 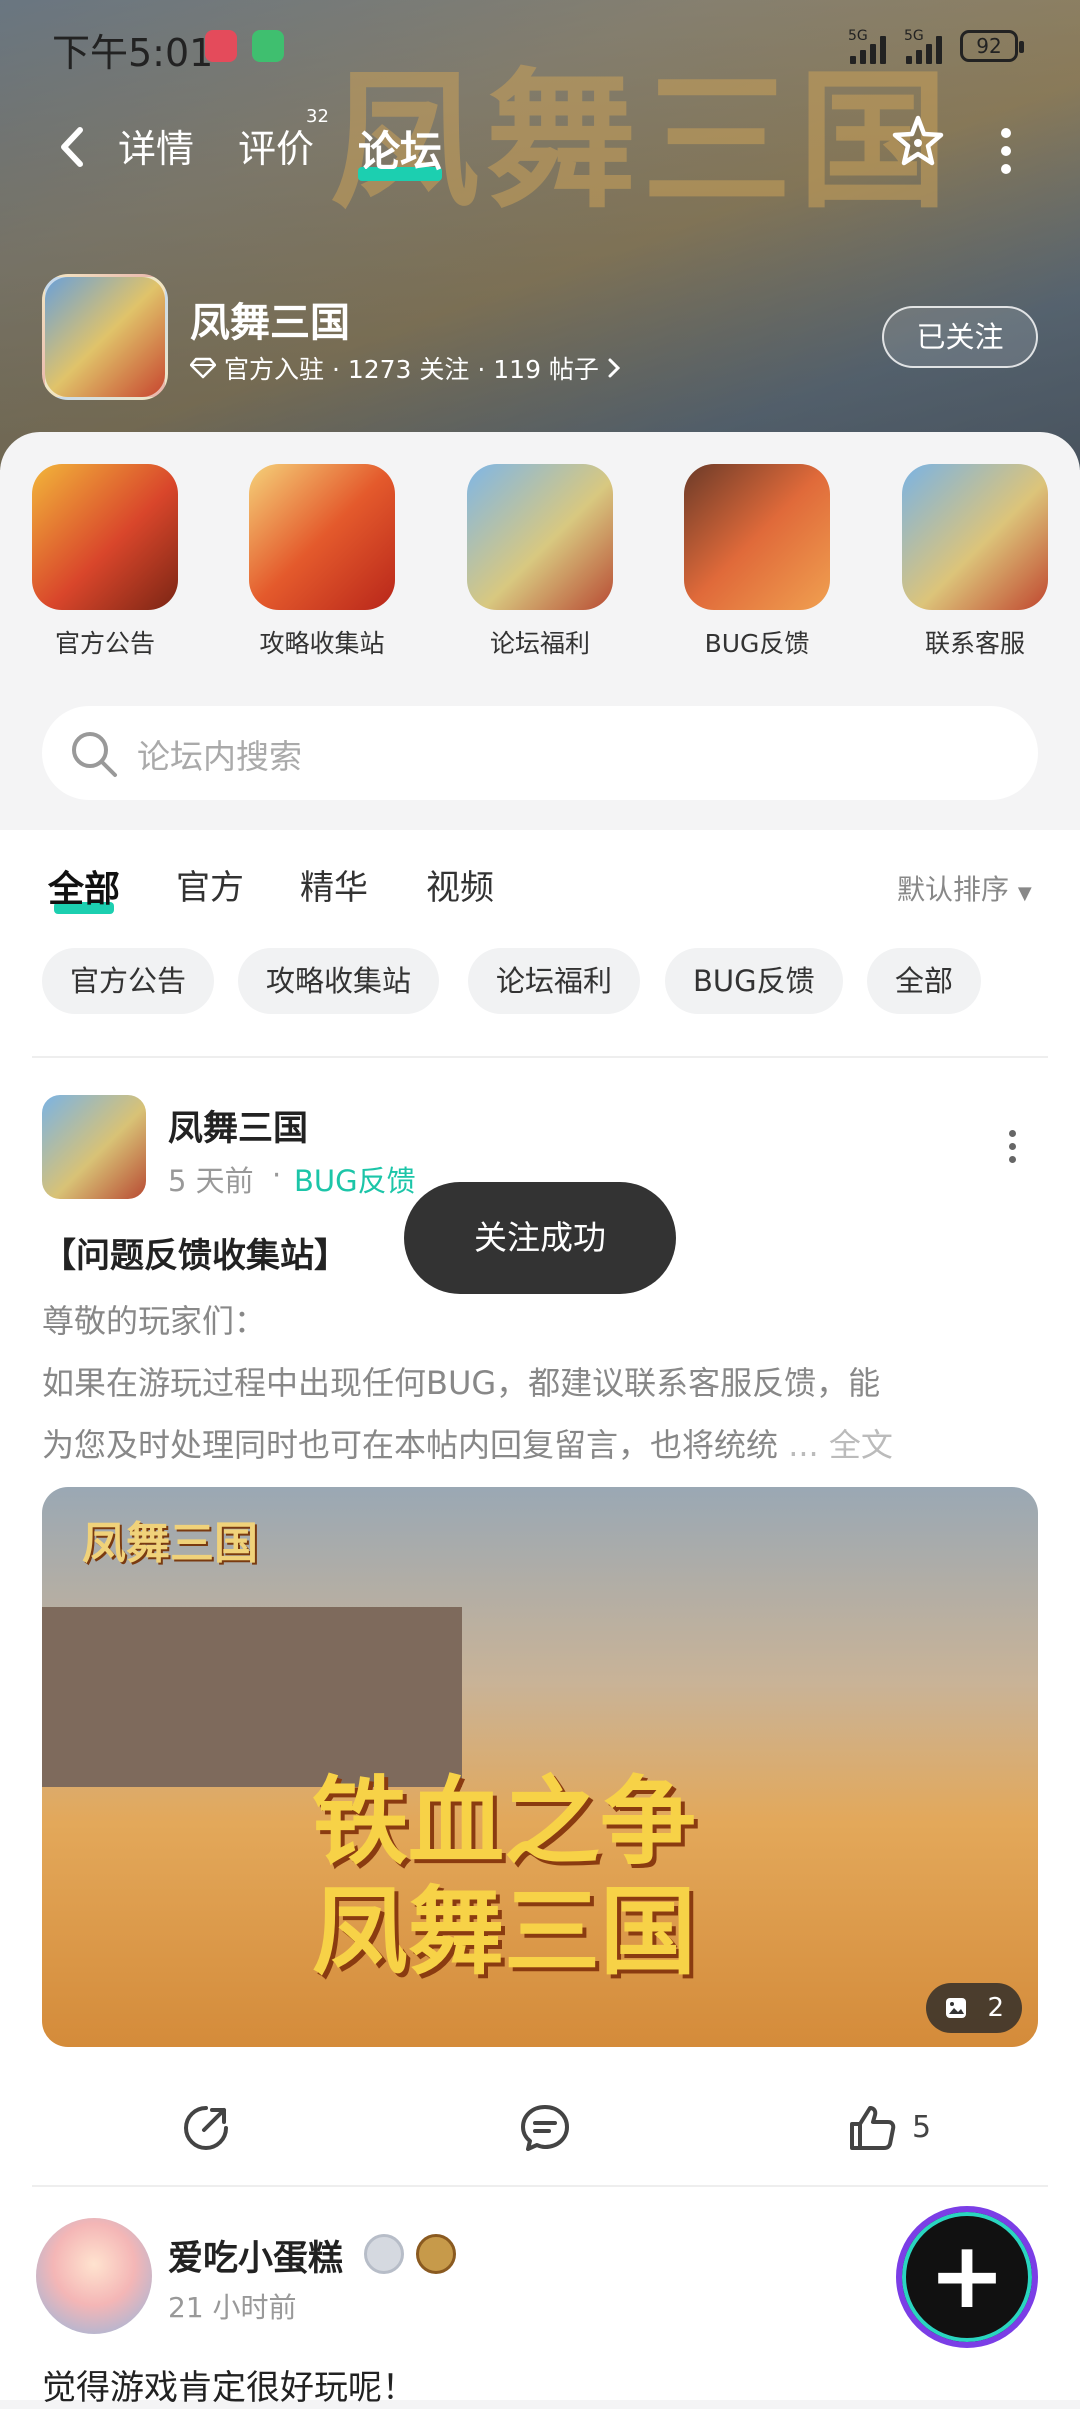 What do you see at coordinates (104, 643) in the screenshot?
I see `category-label: 官方公告` at bounding box center [104, 643].